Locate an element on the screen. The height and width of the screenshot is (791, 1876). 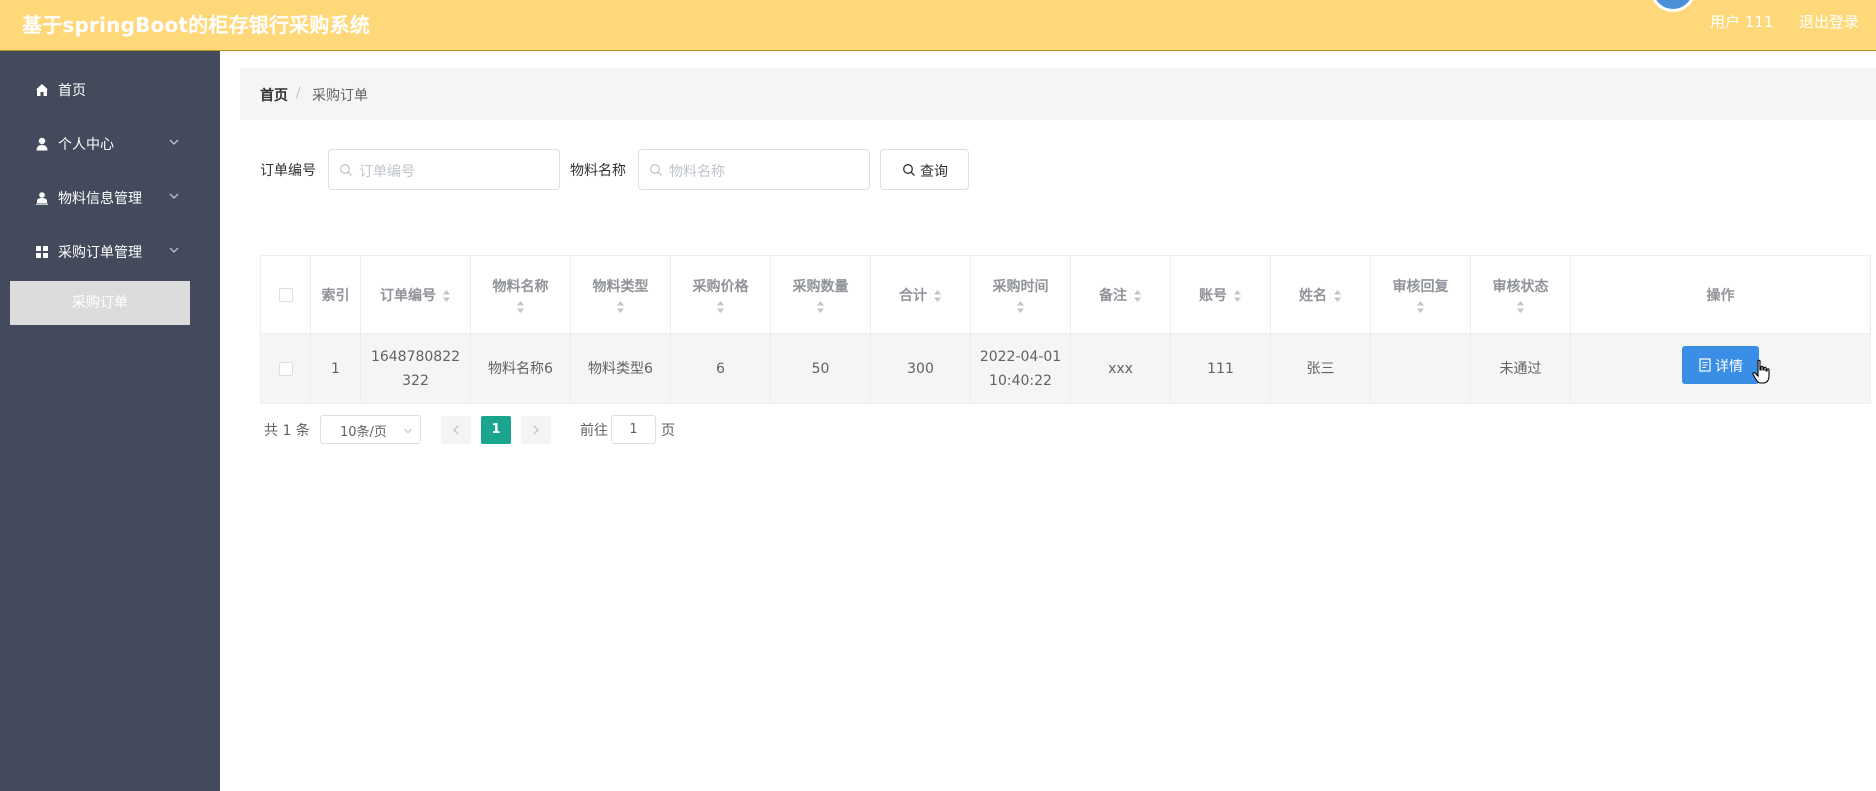
column-header-label: 采购时间 is located at coordinates (1020, 286).